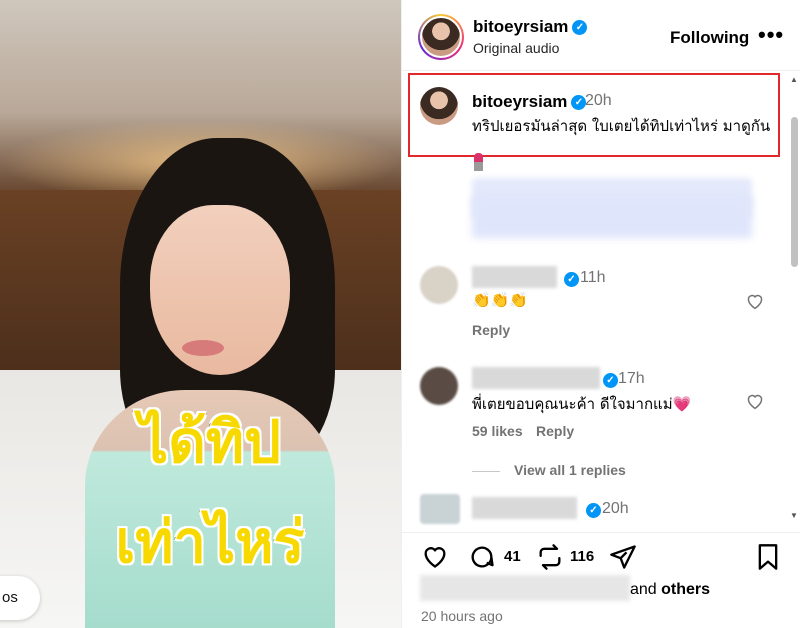  What do you see at coordinates (500, 300) in the screenshot?
I see `comment-text: 👏👏👏` at bounding box center [500, 300].